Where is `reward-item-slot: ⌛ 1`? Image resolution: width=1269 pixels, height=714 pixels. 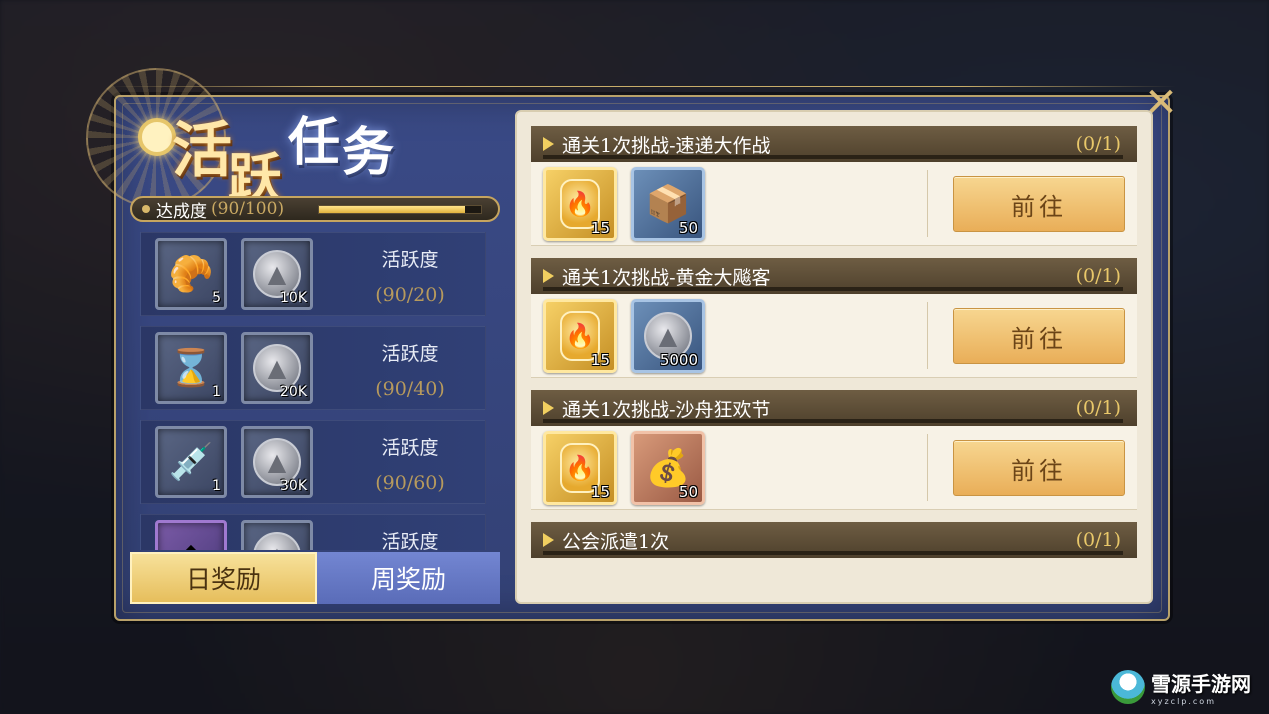
reward-item-slot: ⌛ 1 is located at coordinates (191, 368).